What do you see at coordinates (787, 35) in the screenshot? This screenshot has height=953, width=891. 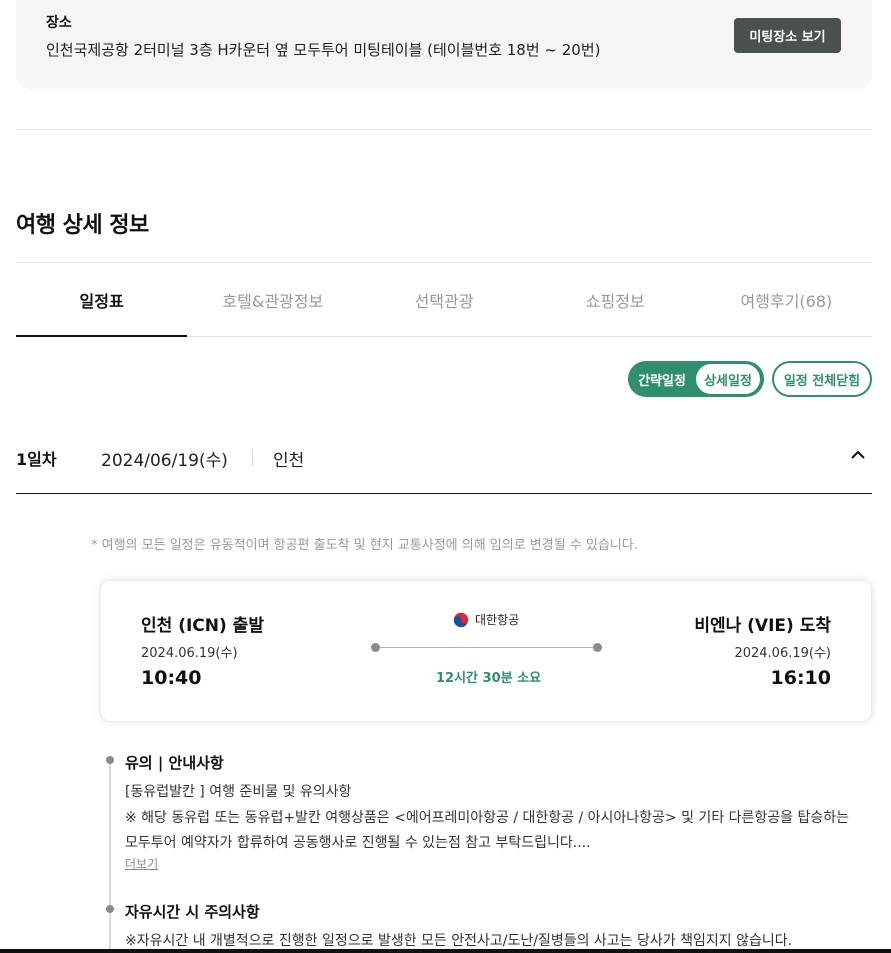 I see `view-meeting-place-button: 미팅장소 보기` at bounding box center [787, 35].